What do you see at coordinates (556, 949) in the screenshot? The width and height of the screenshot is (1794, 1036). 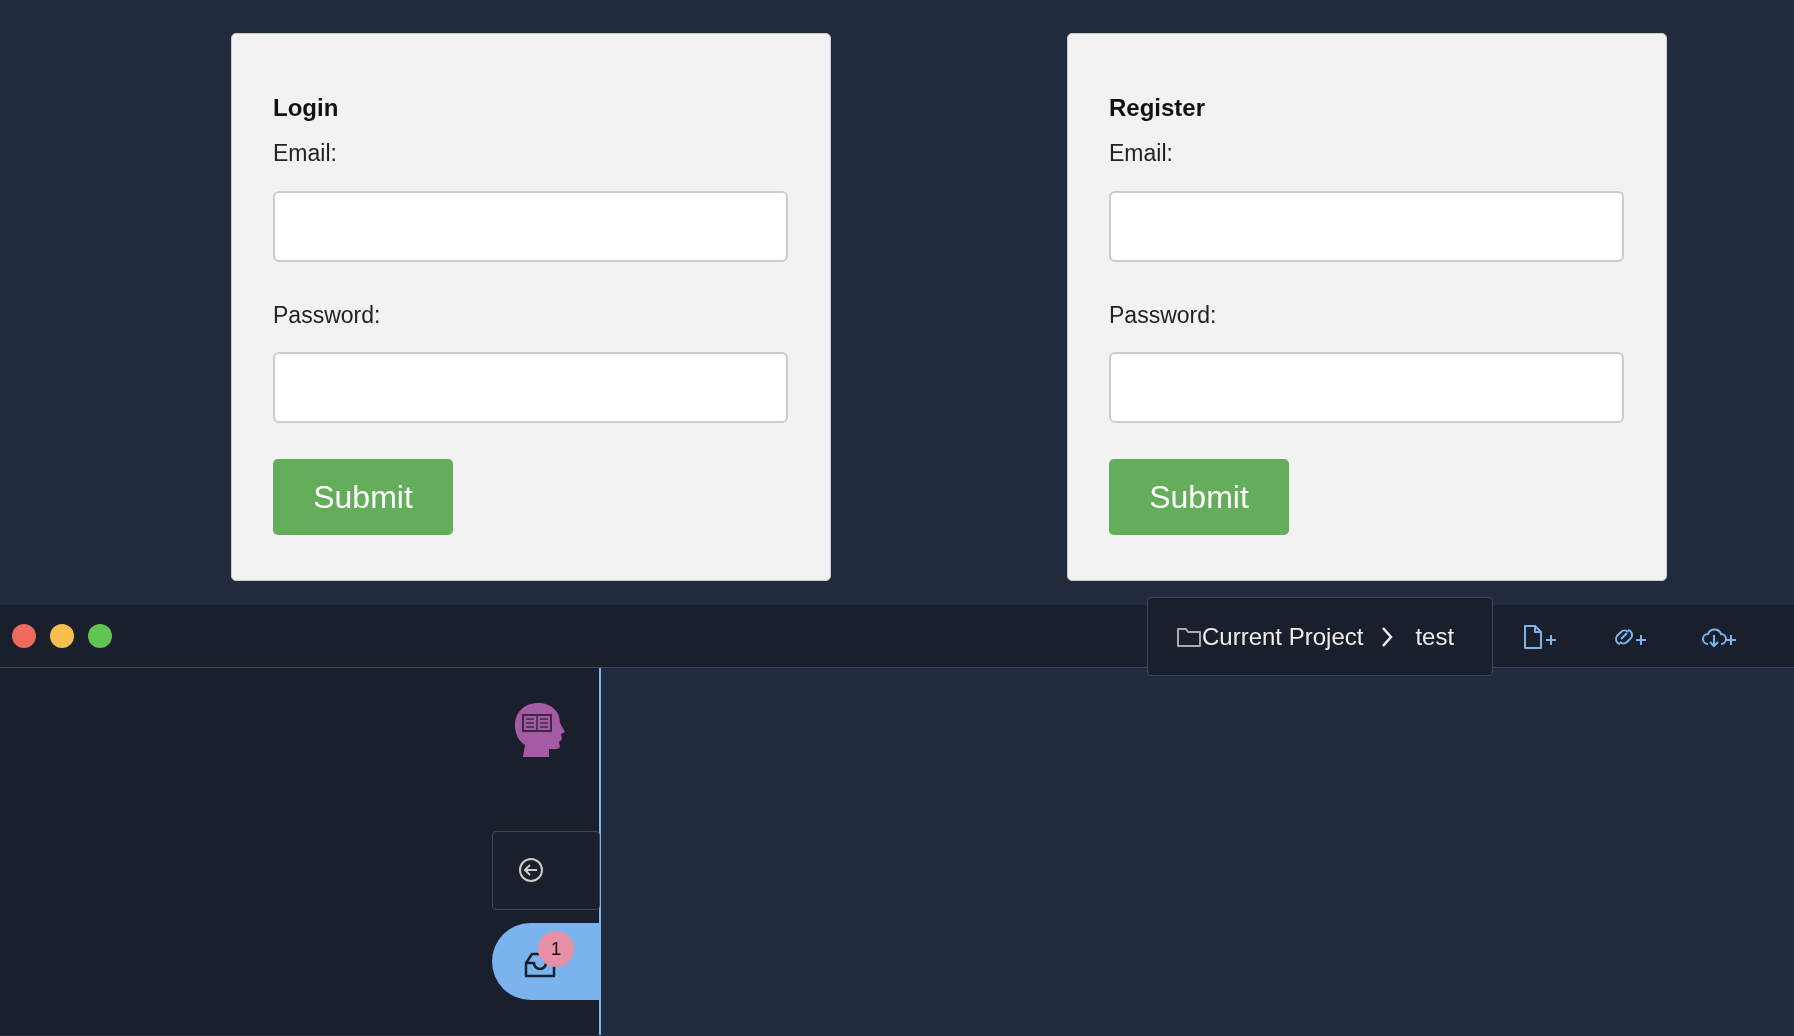 I see `notification-badge: 1` at bounding box center [556, 949].